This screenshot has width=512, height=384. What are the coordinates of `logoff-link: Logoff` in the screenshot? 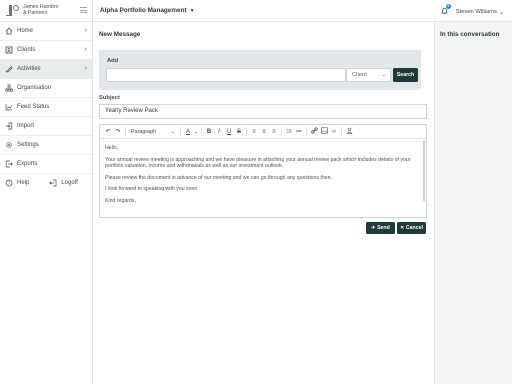 It's located at (63, 183).